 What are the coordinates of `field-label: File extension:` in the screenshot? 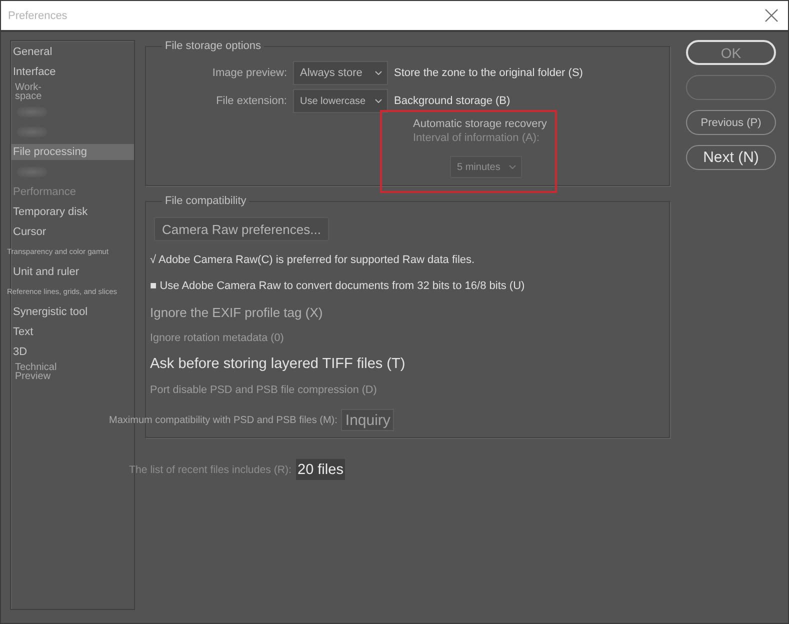 It's located at (251, 101).